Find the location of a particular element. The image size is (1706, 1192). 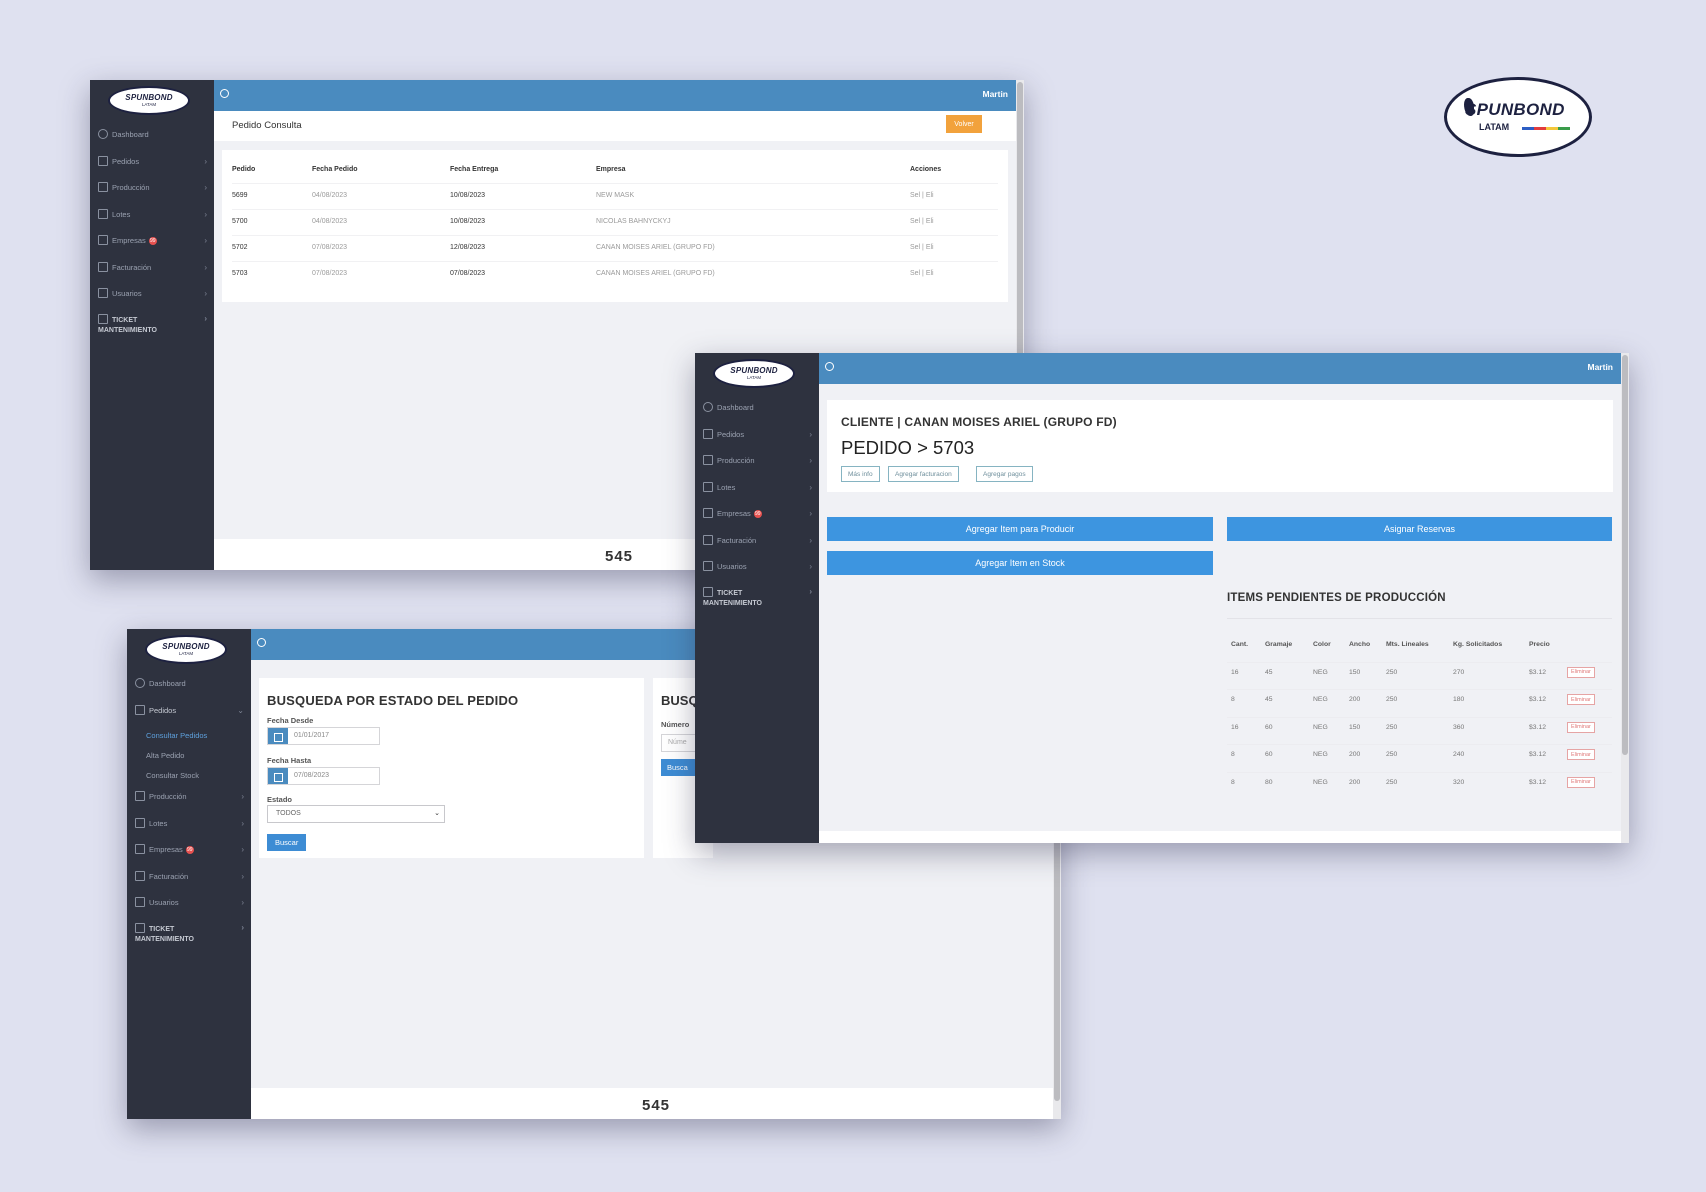

fecha-hasta-input: 07/08/2023 is located at coordinates (323, 776).